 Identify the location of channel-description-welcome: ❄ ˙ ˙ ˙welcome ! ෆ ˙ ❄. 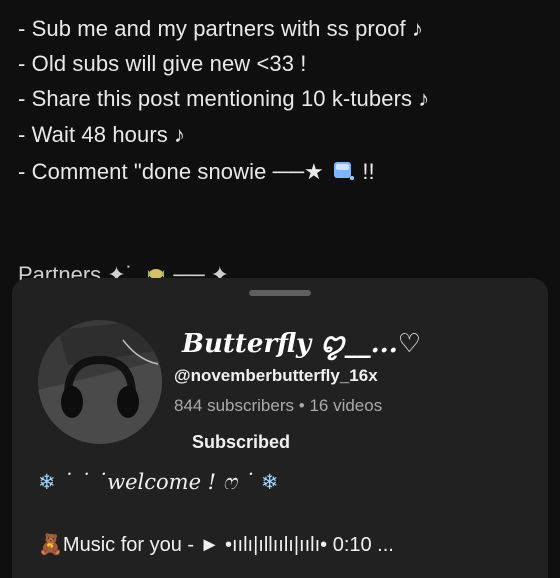
(158, 482).